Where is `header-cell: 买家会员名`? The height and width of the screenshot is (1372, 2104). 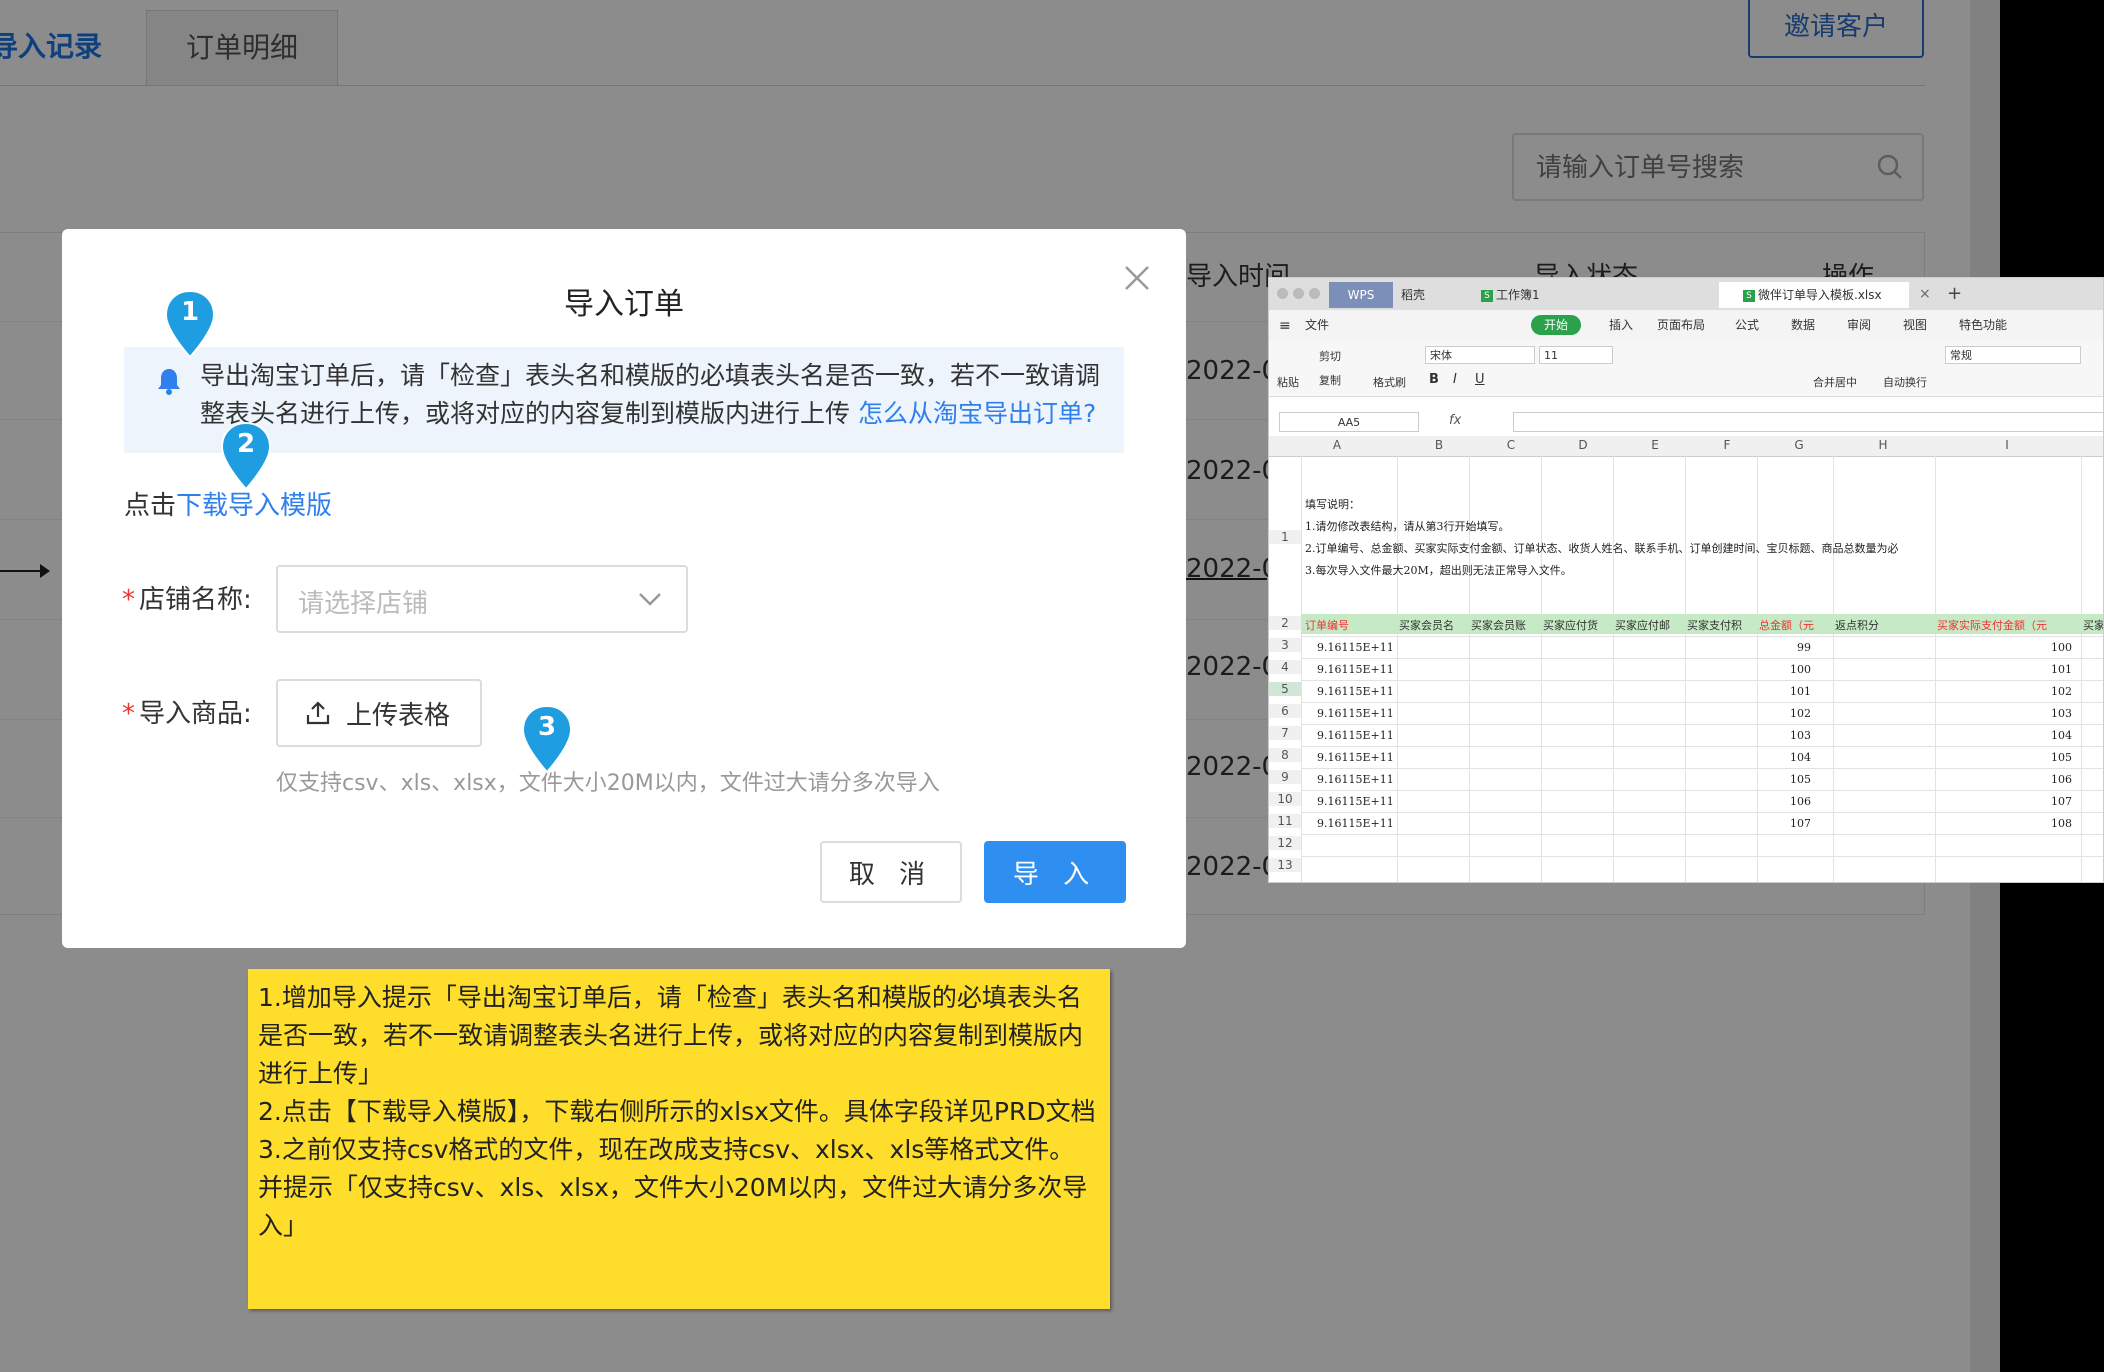
header-cell: 买家会员名 is located at coordinates (1434, 625).